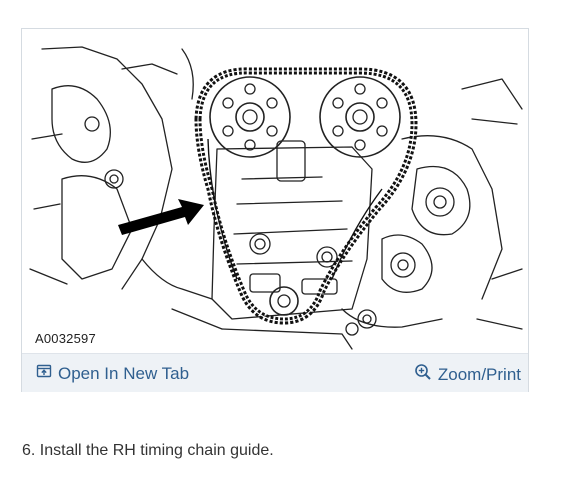 The image size is (576, 480). I want to click on open-in-new-tab-link: Open In New Tab, so click(112, 373).